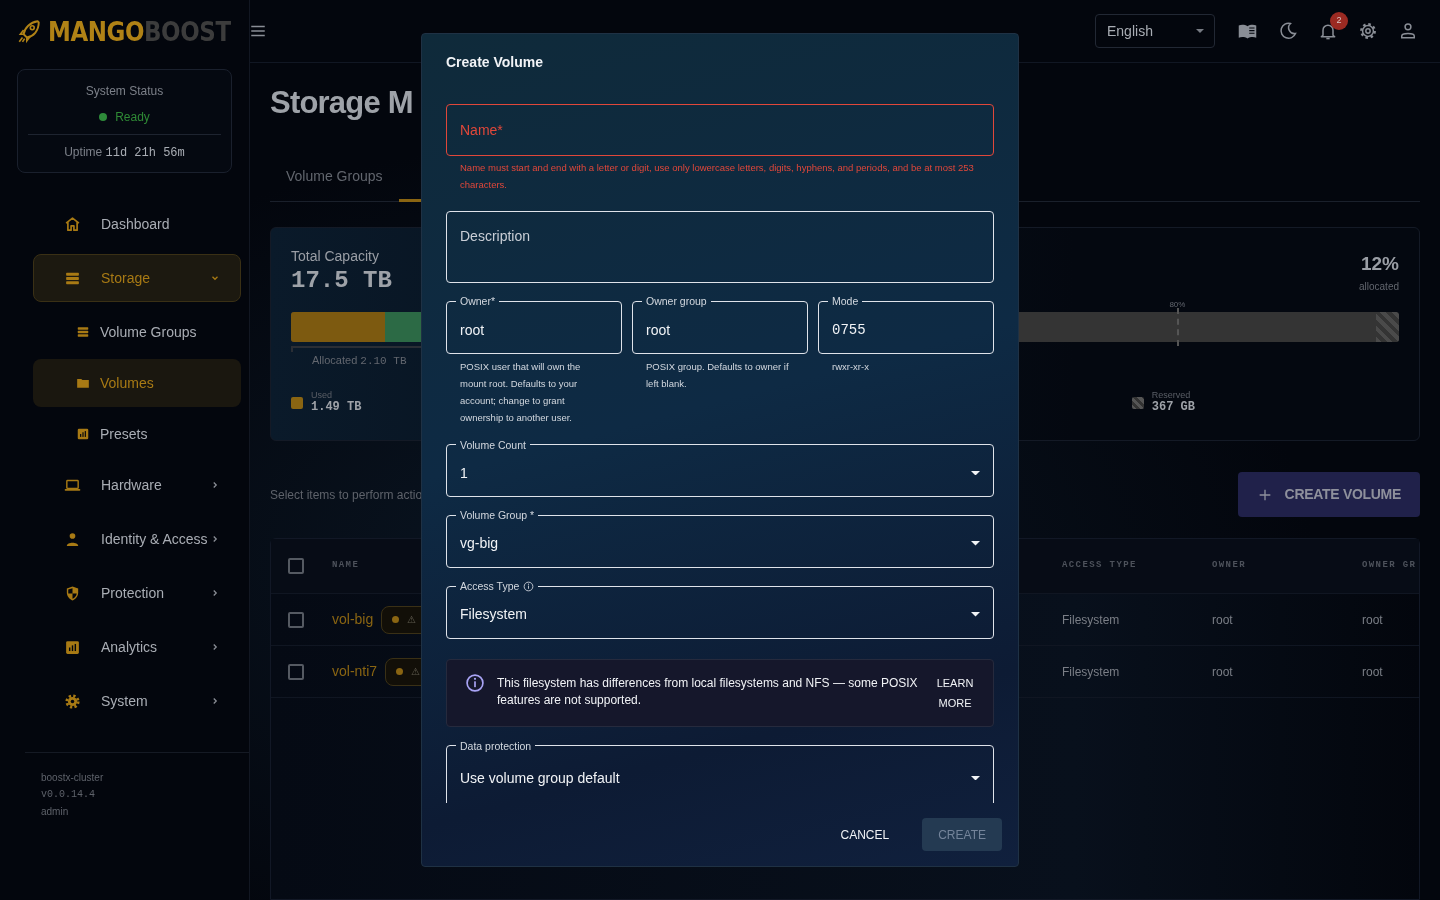 This screenshot has width=1440, height=900. I want to click on brand-logo: MANGOBOOST, so click(139, 31).